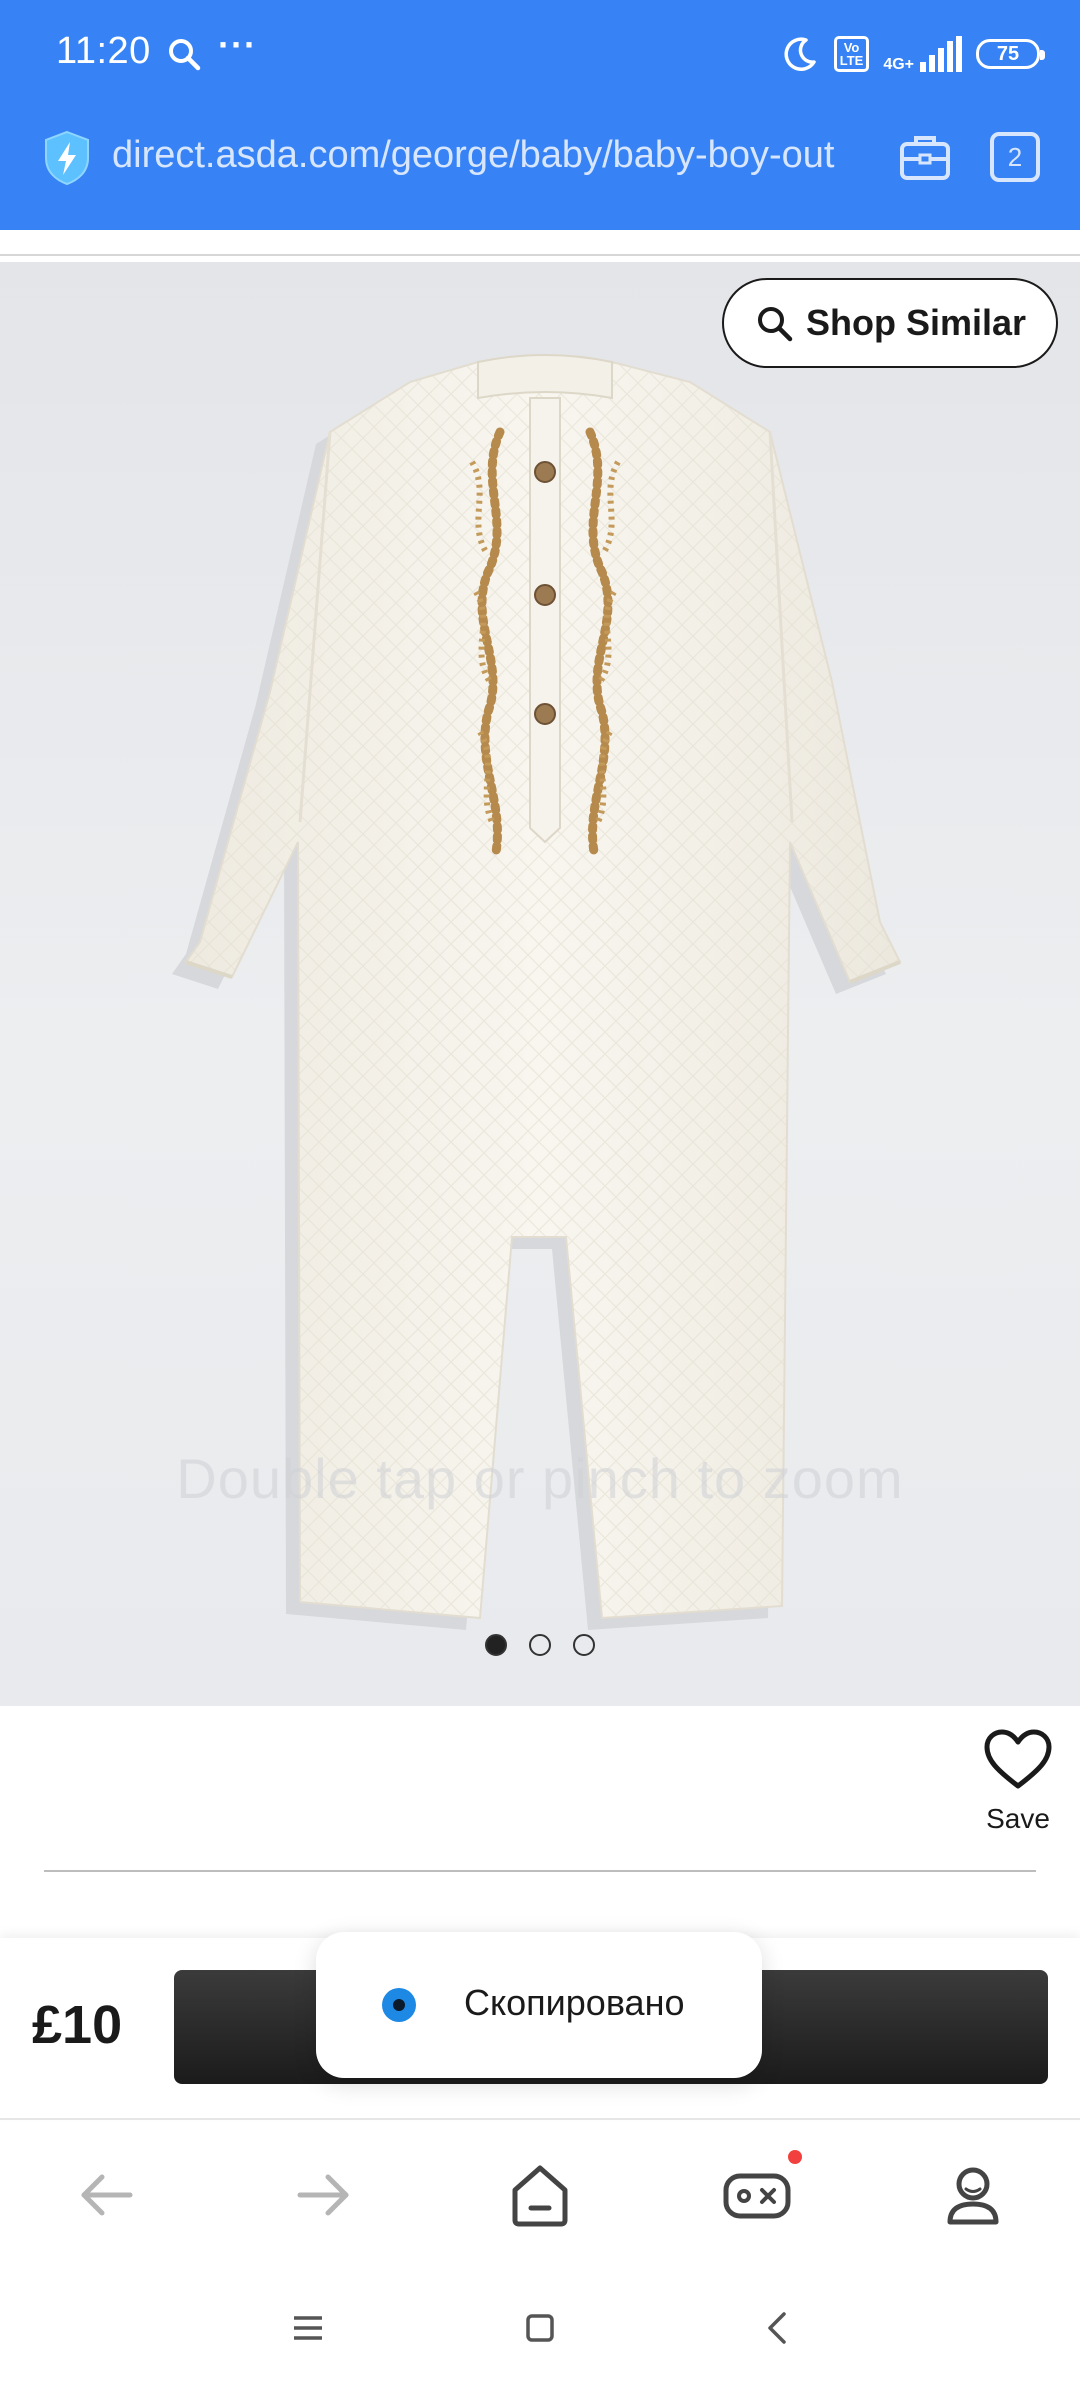  What do you see at coordinates (399, 2005) in the screenshot?
I see `app-icon` at bounding box center [399, 2005].